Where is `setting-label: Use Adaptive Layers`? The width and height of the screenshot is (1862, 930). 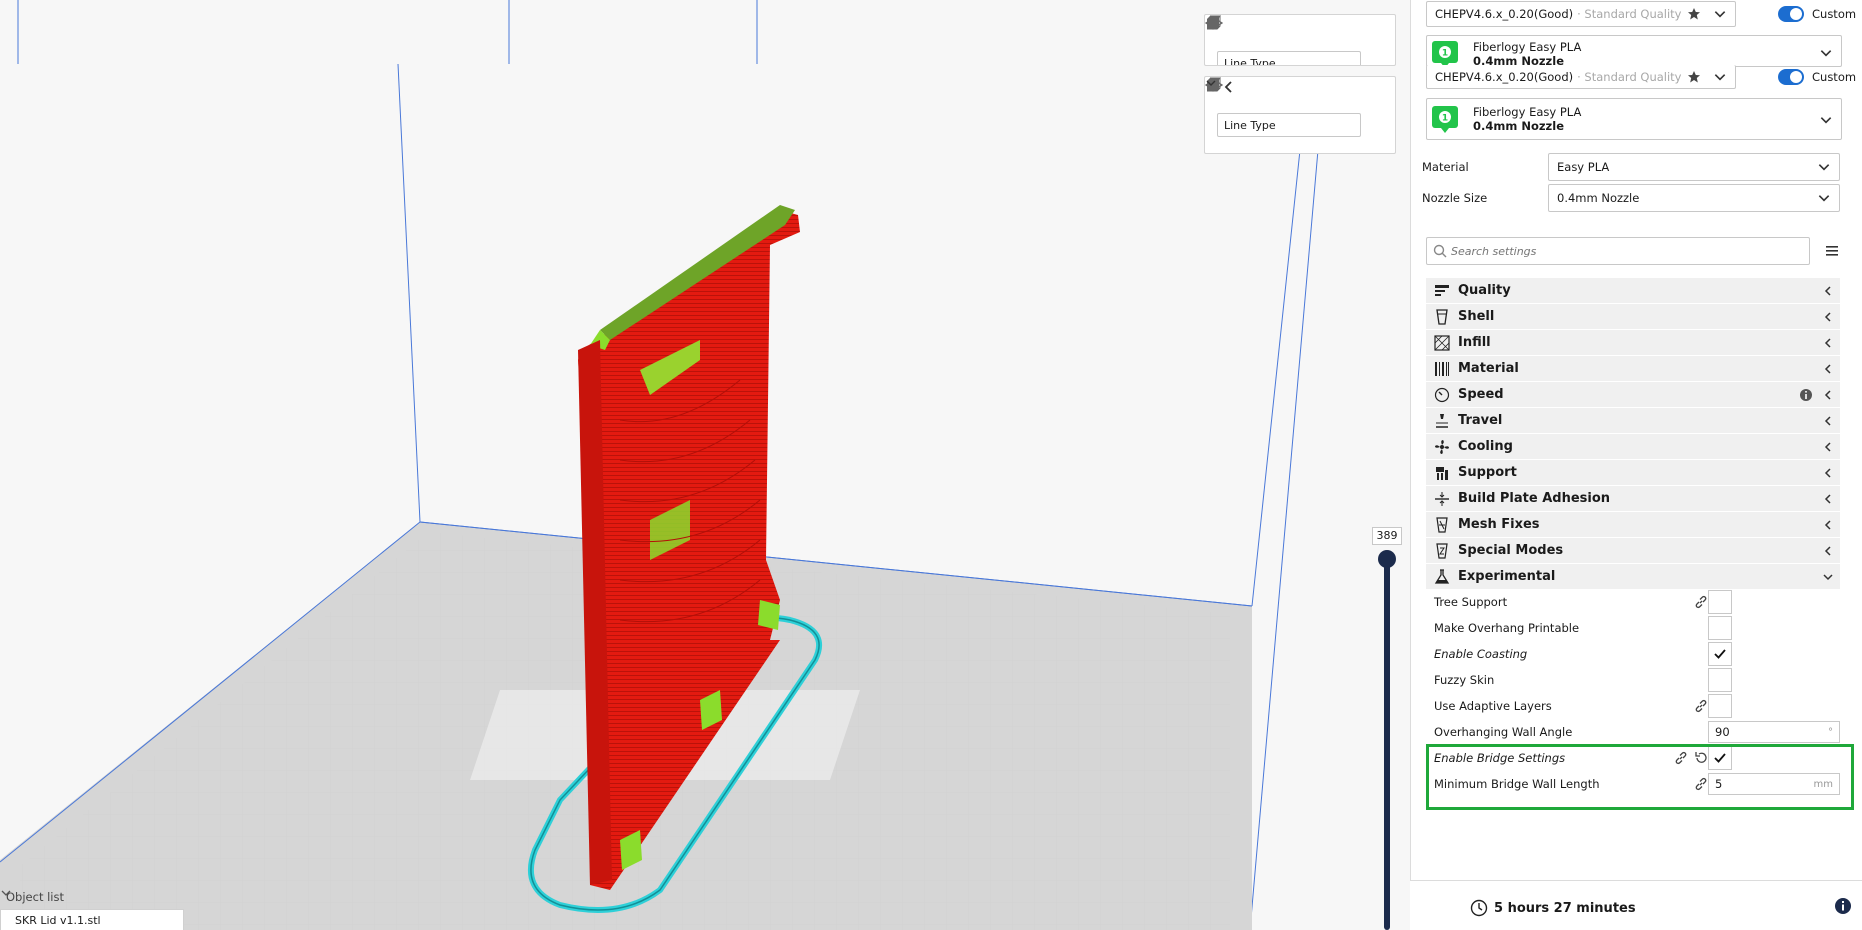
setting-label: Use Adaptive Layers is located at coordinates (1493, 706).